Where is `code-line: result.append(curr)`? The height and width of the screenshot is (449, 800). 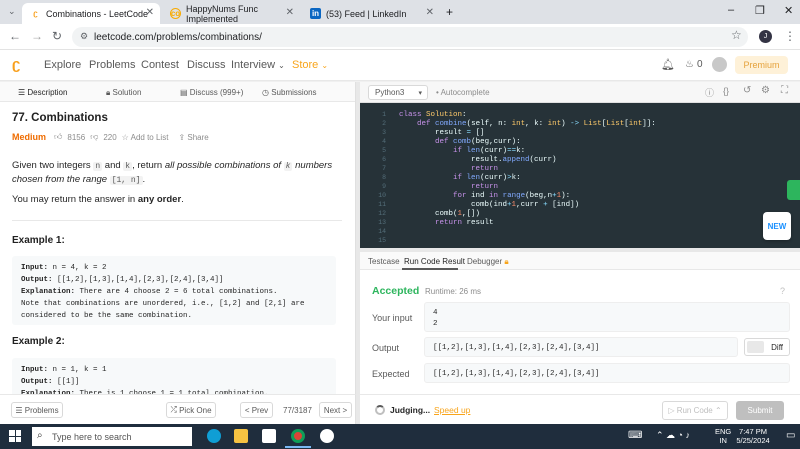
code-line: result.append(curr) is located at coordinates (478, 160).